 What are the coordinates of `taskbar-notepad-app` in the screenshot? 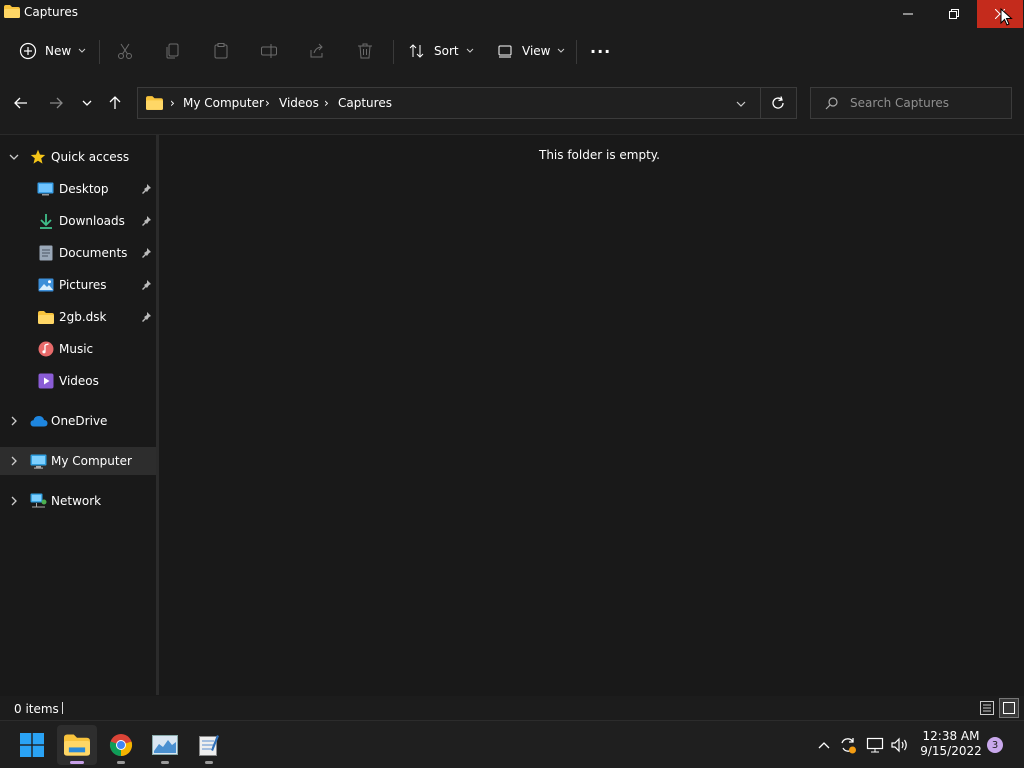 It's located at (209, 745).